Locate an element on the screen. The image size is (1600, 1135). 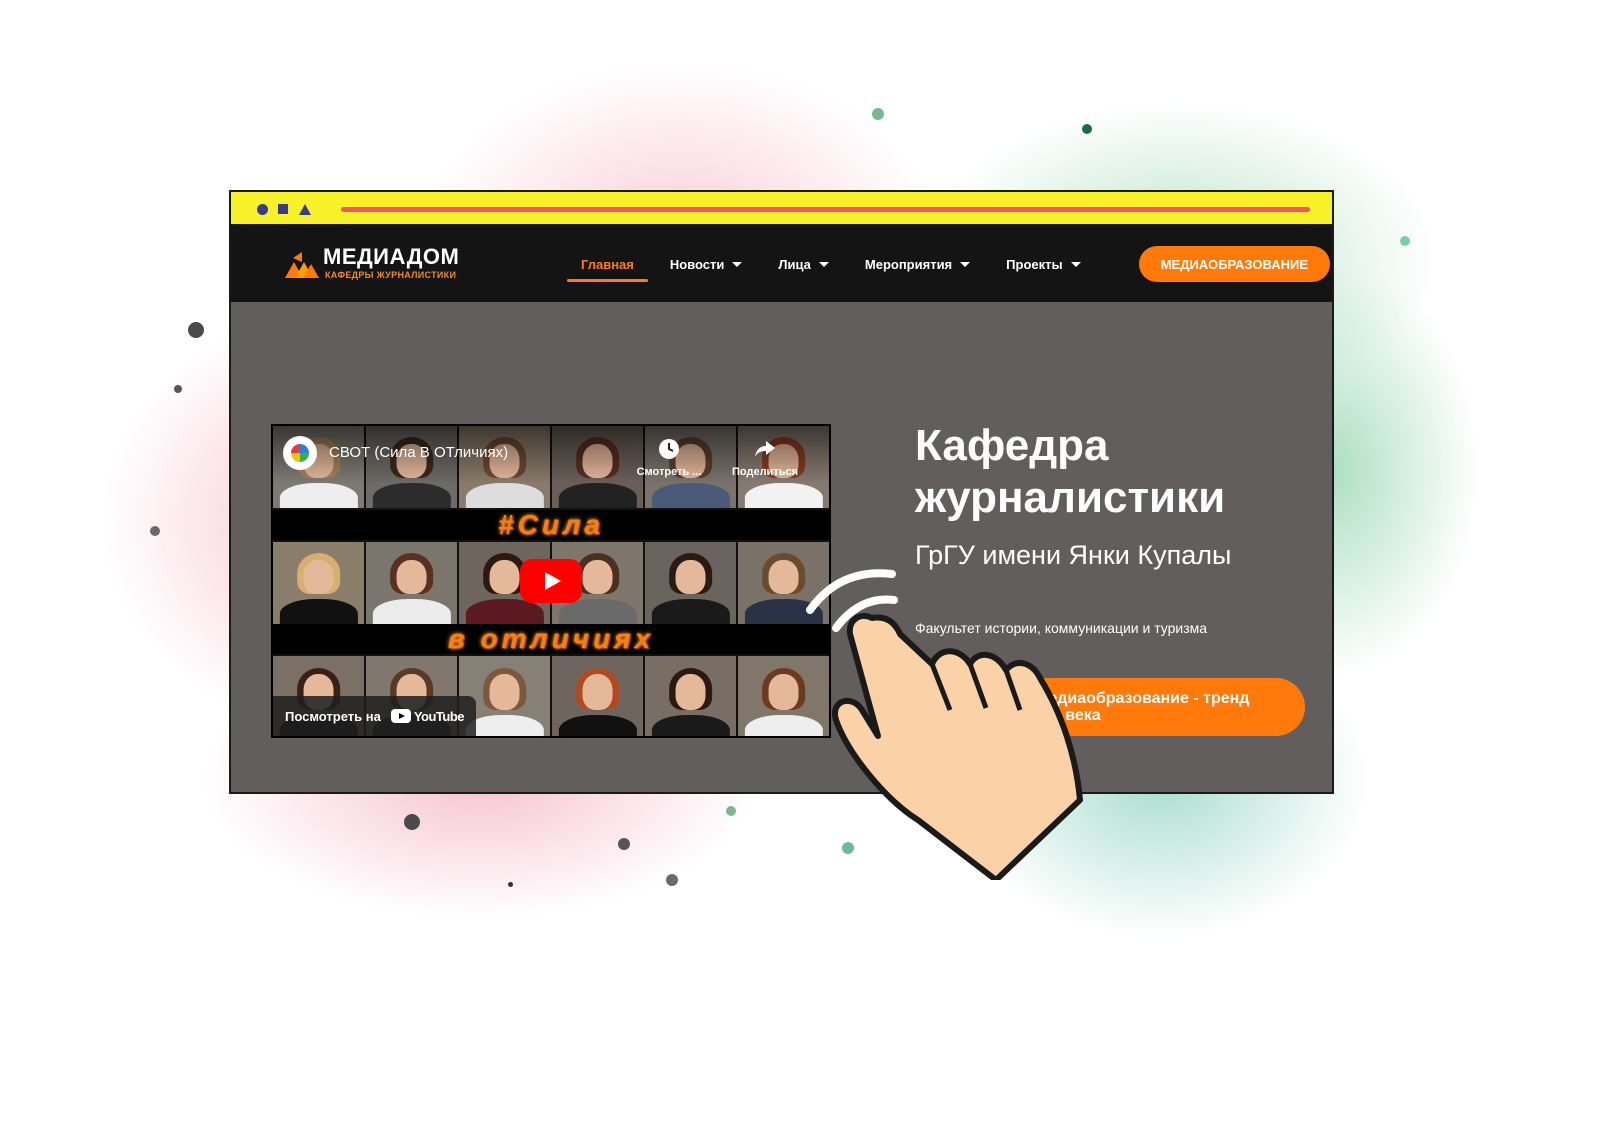
media-education-button: МЕДИАОБРАЗОВАНИЕ is located at coordinates (1234, 264).